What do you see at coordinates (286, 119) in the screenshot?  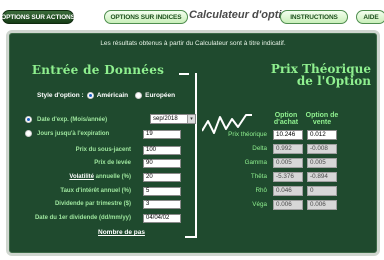 I see `col-achat-header: Option d'achat` at bounding box center [286, 119].